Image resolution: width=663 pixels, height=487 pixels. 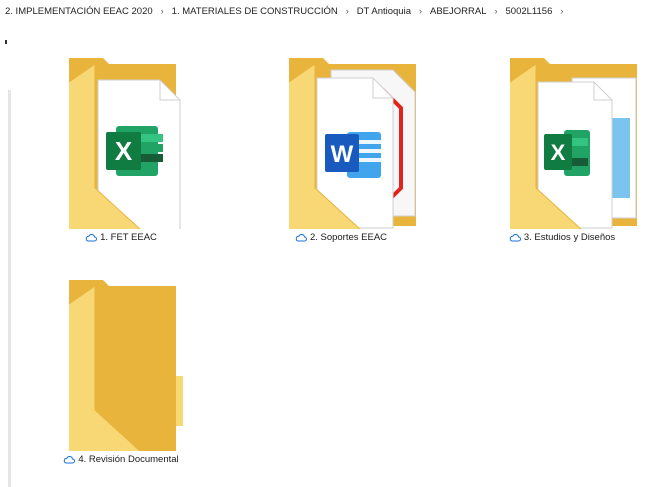 What do you see at coordinates (569, 237) in the screenshot?
I see `folder-name: 3. Estudios y Diseños` at bounding box center [569, 237].